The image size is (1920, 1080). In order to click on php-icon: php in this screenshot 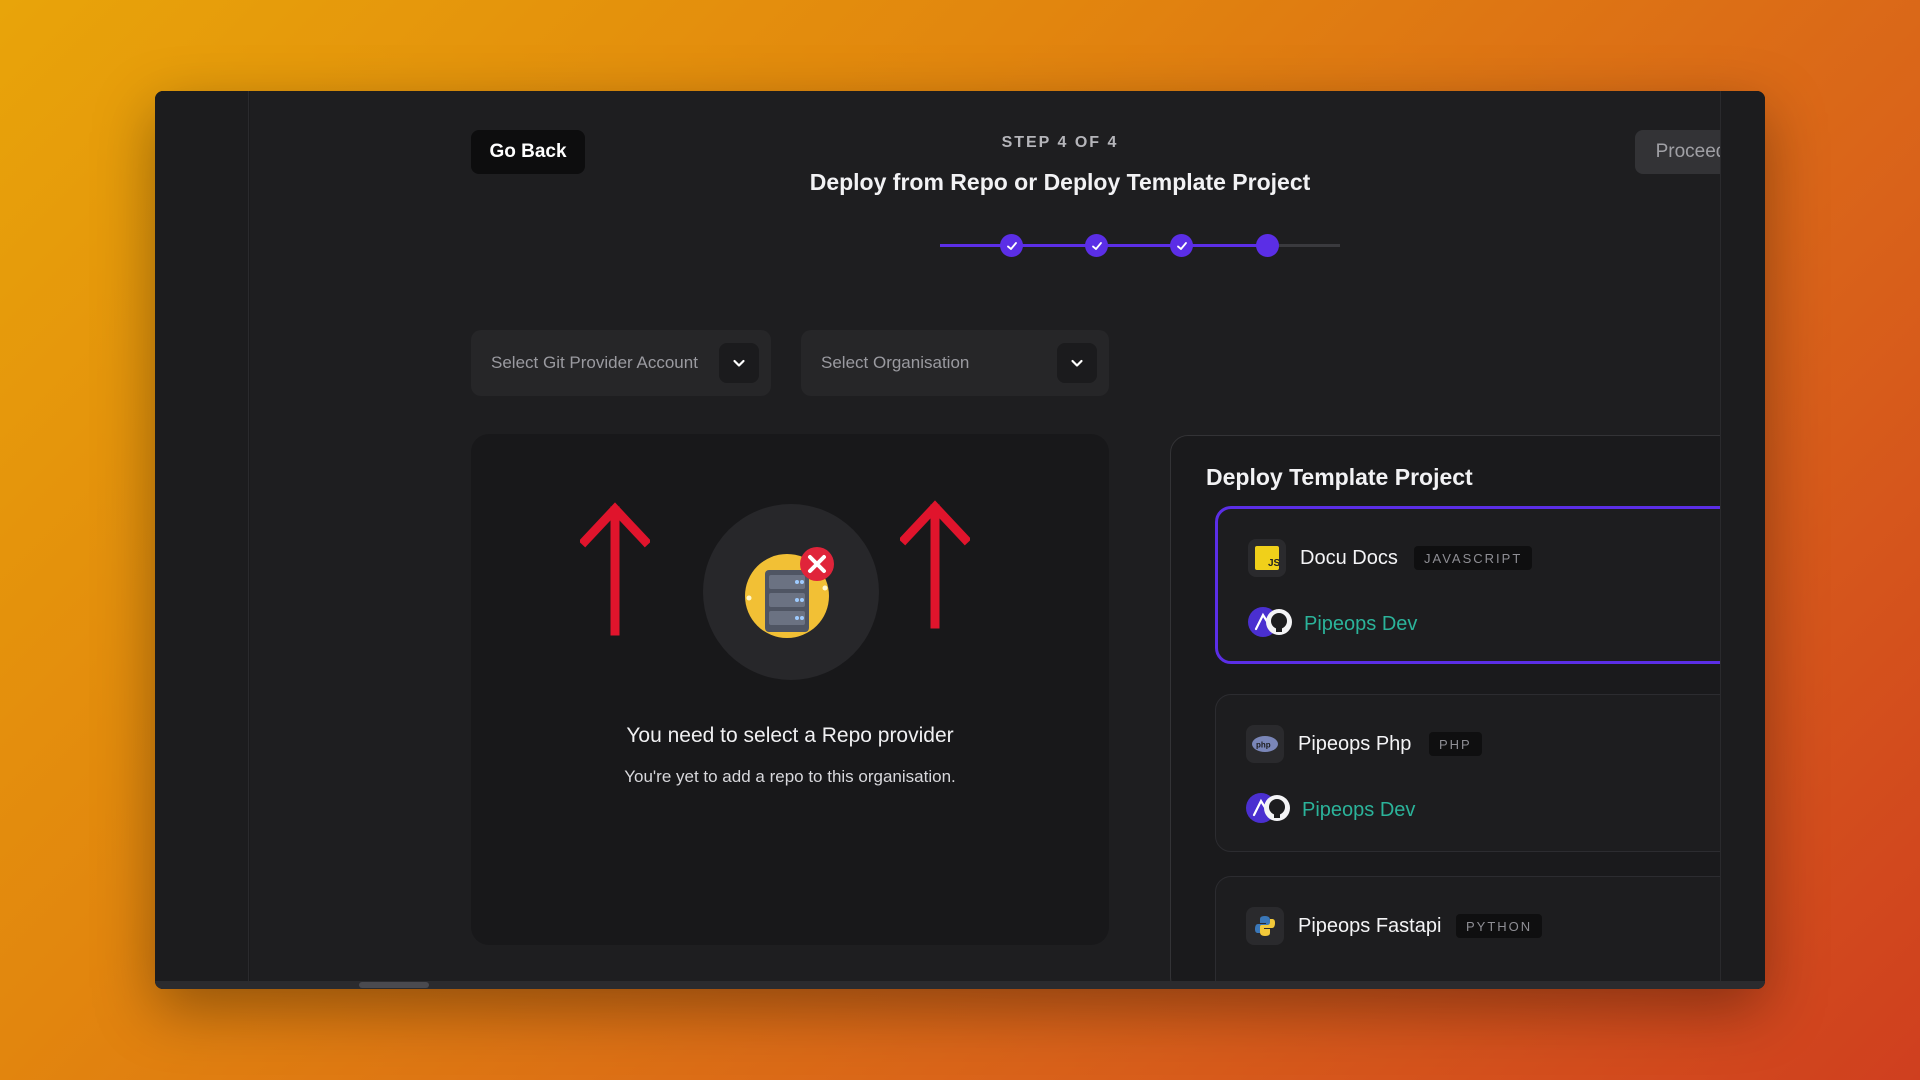, I will do `click(1265, 744)`.